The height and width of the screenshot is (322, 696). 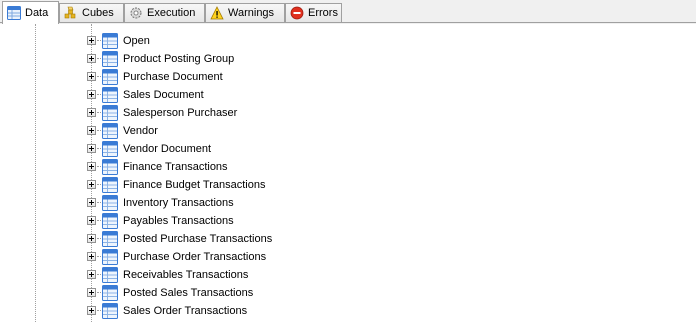 I want to click on tree-item: Sales Document, so click(x=200, y=95).